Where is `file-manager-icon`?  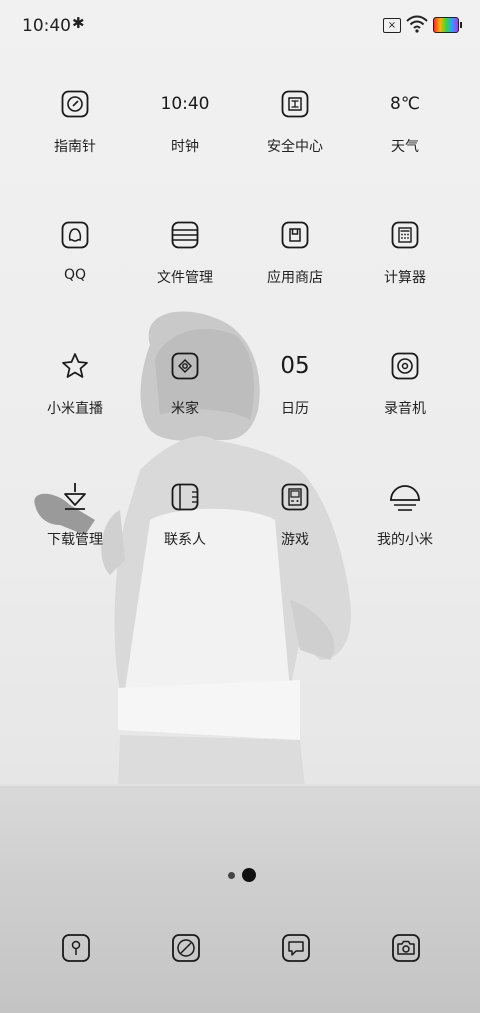 file-manager-icon is located at coordinates (185, 235).